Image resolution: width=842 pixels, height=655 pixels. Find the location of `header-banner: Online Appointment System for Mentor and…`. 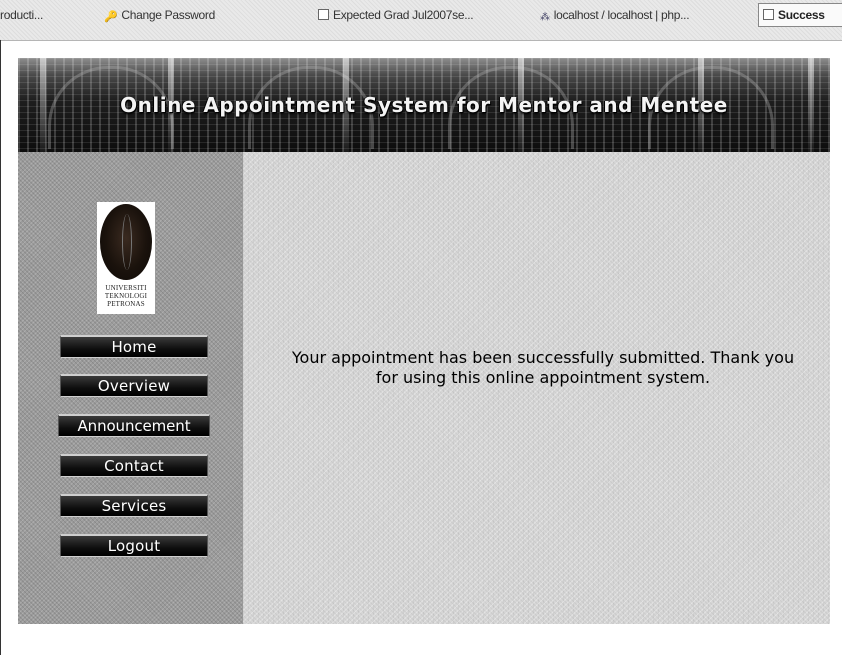

header-banner: Online Appointment System for Mentor and… is located at coordinates (424, 105).